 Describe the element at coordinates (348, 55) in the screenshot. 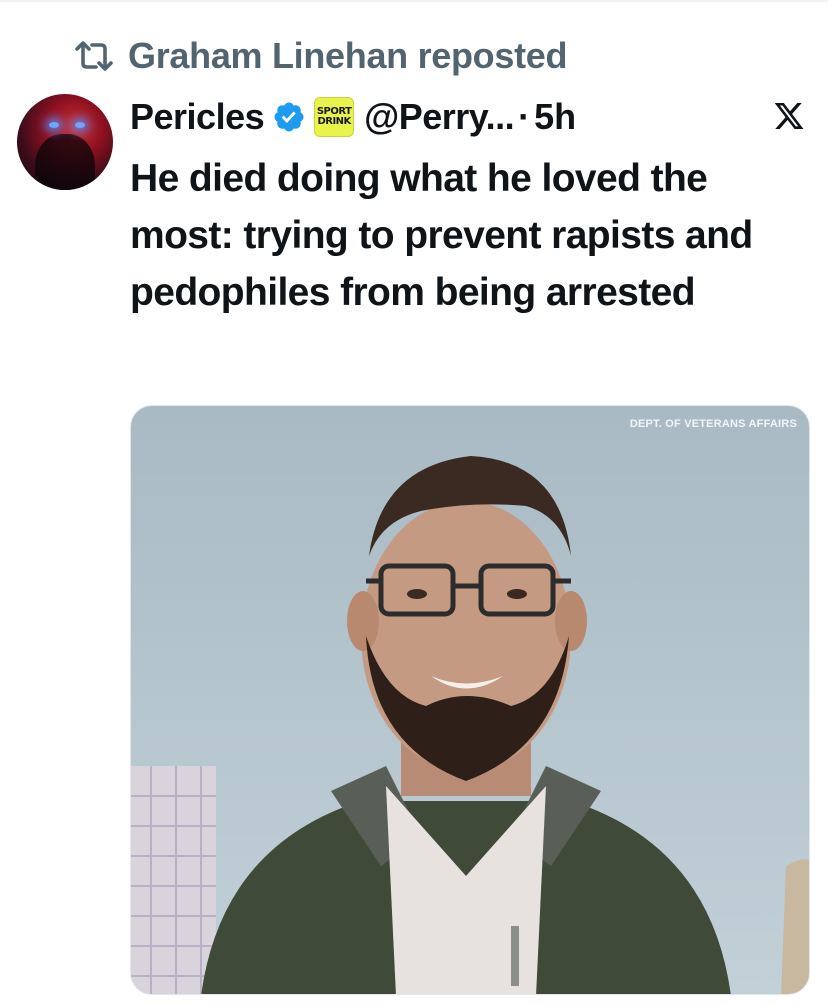

I see `repost-label: Graham Linehan reposted` at that location.